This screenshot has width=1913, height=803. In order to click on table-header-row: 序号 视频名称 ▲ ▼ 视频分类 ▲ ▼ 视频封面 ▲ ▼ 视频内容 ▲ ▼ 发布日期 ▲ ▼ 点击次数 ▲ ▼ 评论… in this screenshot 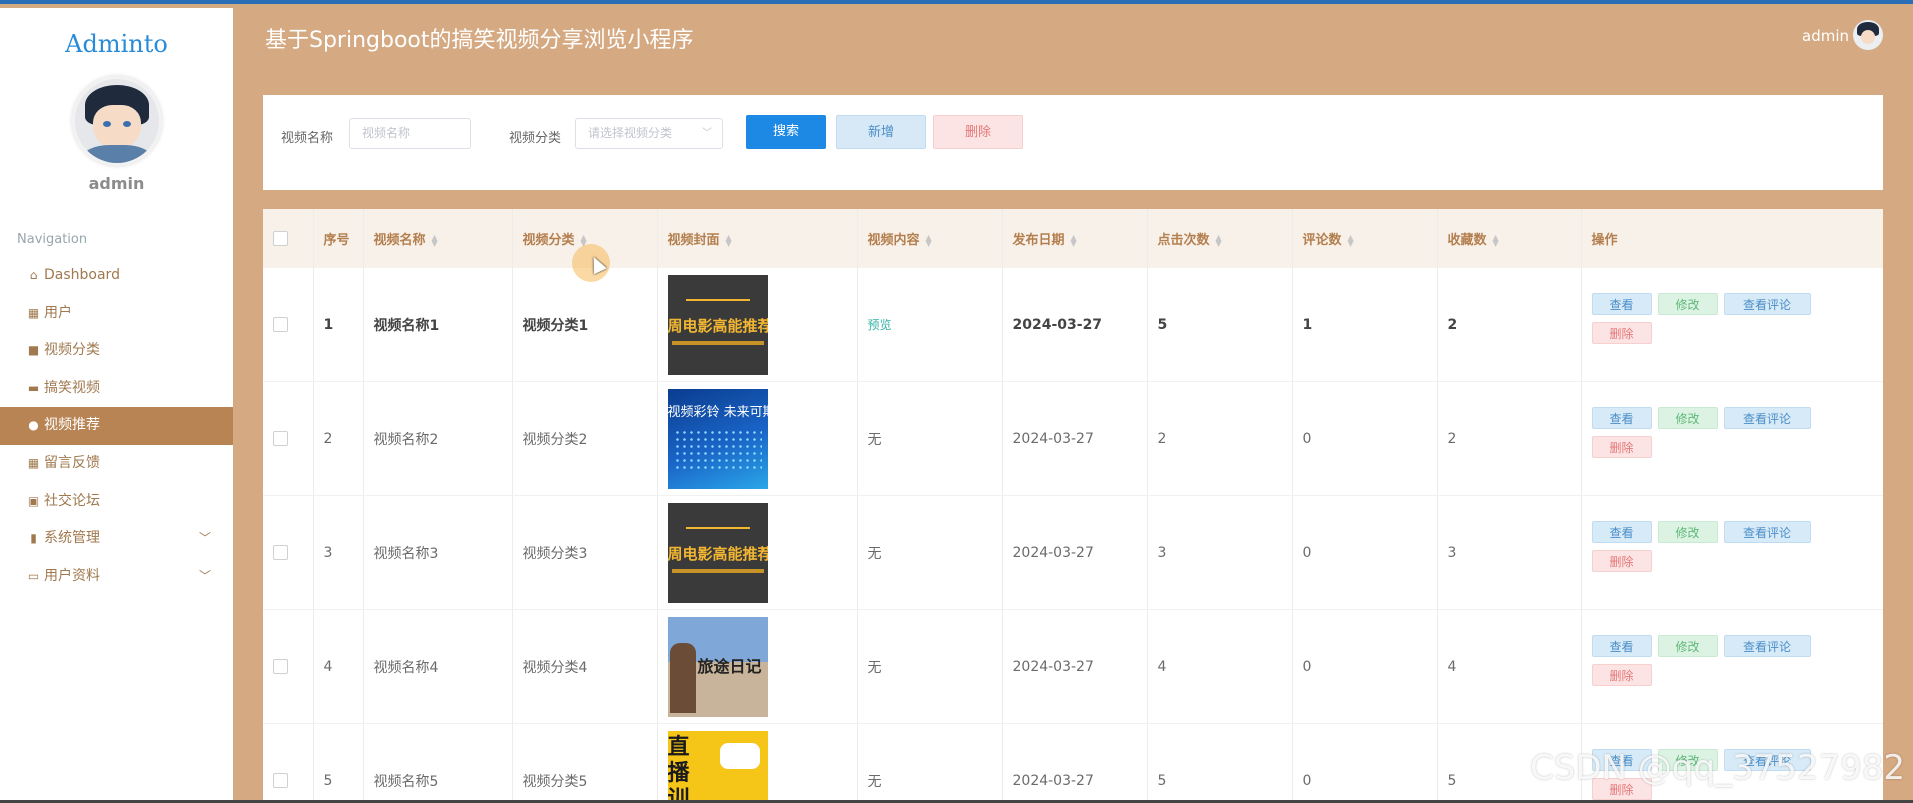, I will do `click(1073, 238)`.